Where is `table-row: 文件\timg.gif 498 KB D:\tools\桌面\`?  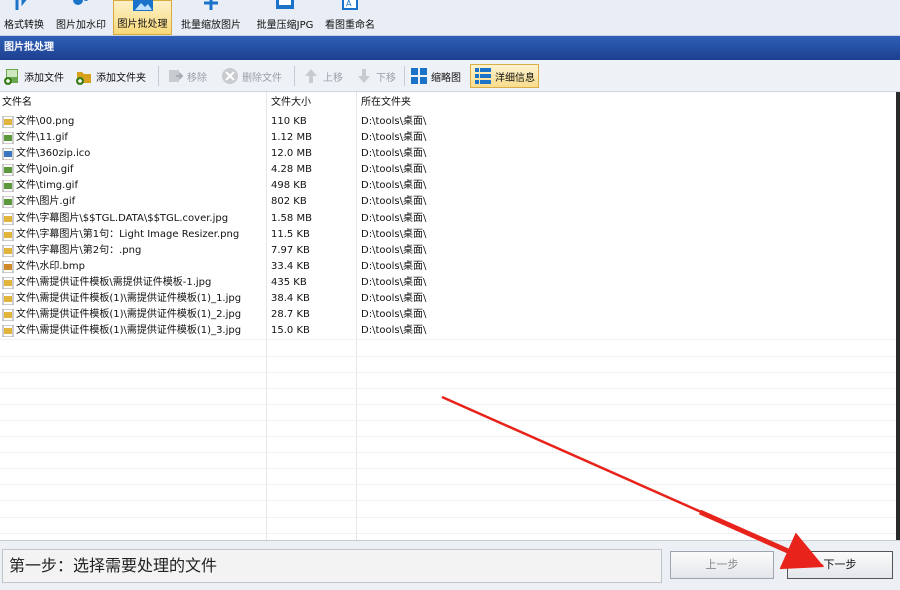
table-row: 文件\timg.gif 498 KB D:\tools\桌面\ is located at coordinates (450, 186).